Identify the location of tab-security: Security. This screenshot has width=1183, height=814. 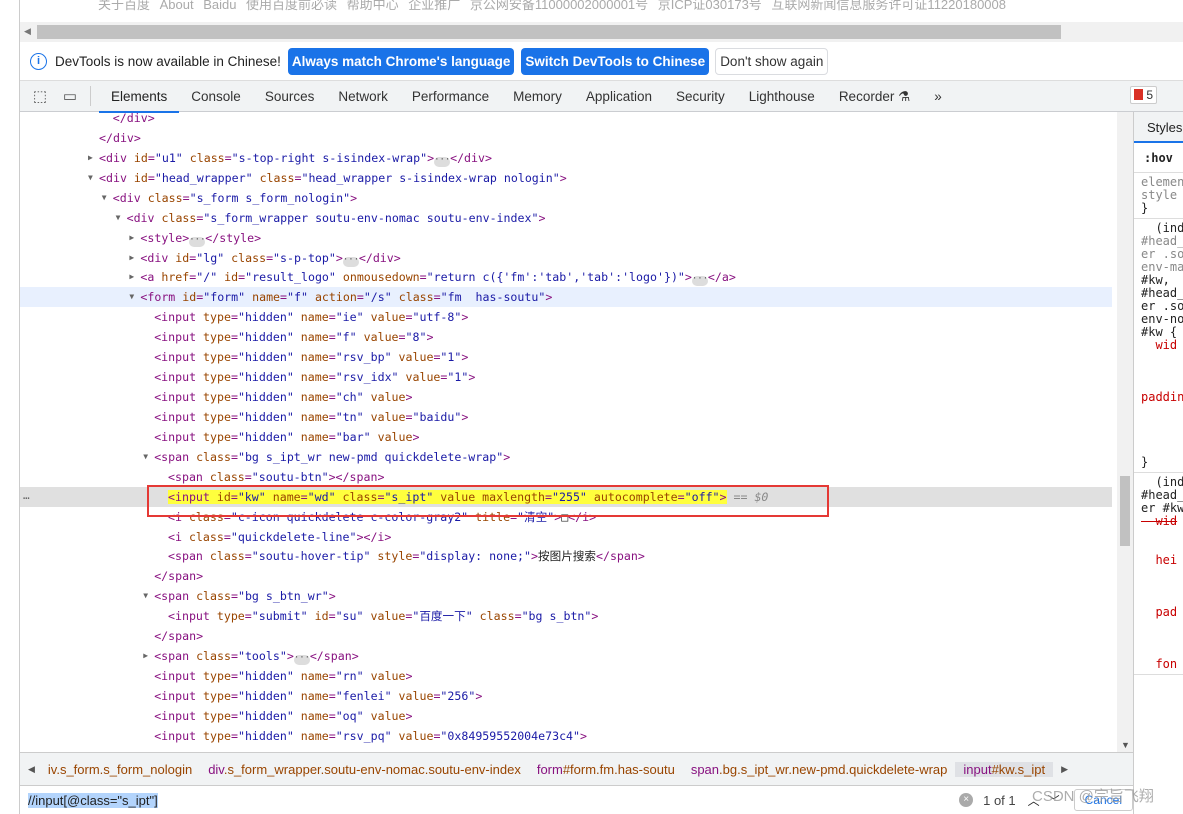
(700, 96).